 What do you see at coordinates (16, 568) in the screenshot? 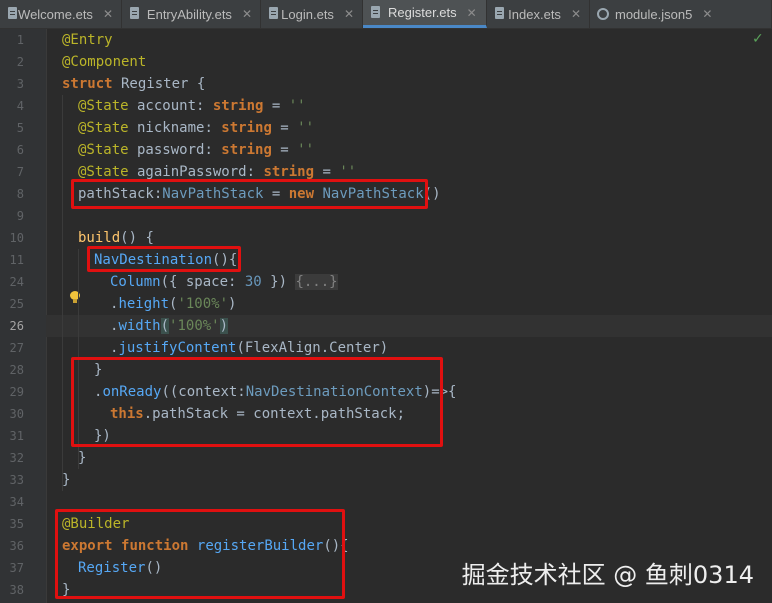
I see `line-number: 37` at bounding box center [16, 568].